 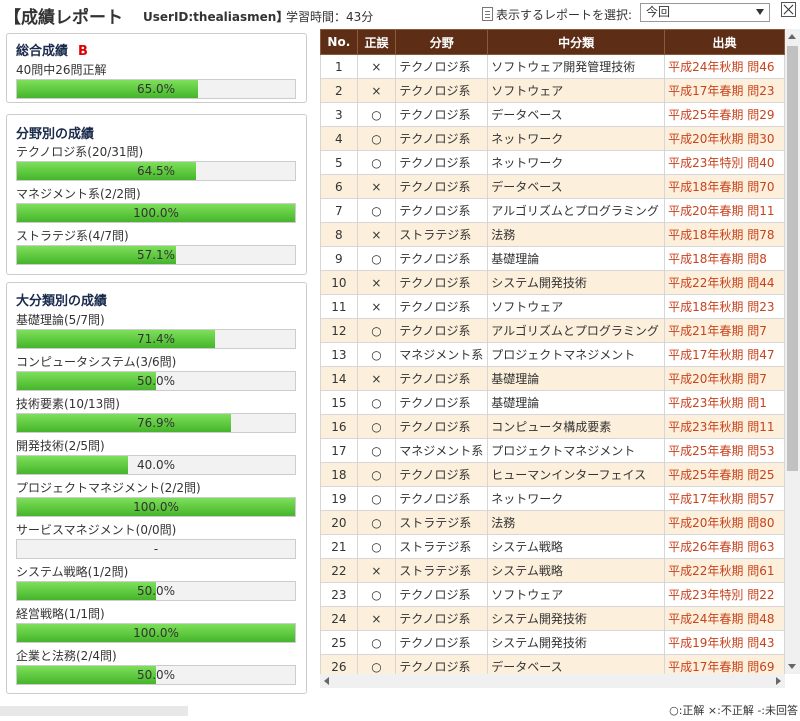 What do you see at coordinates (72, 572) in the screenshot?
I see `category-score-label: システム戦略(1/2問)` at bounding box center [72, 572].